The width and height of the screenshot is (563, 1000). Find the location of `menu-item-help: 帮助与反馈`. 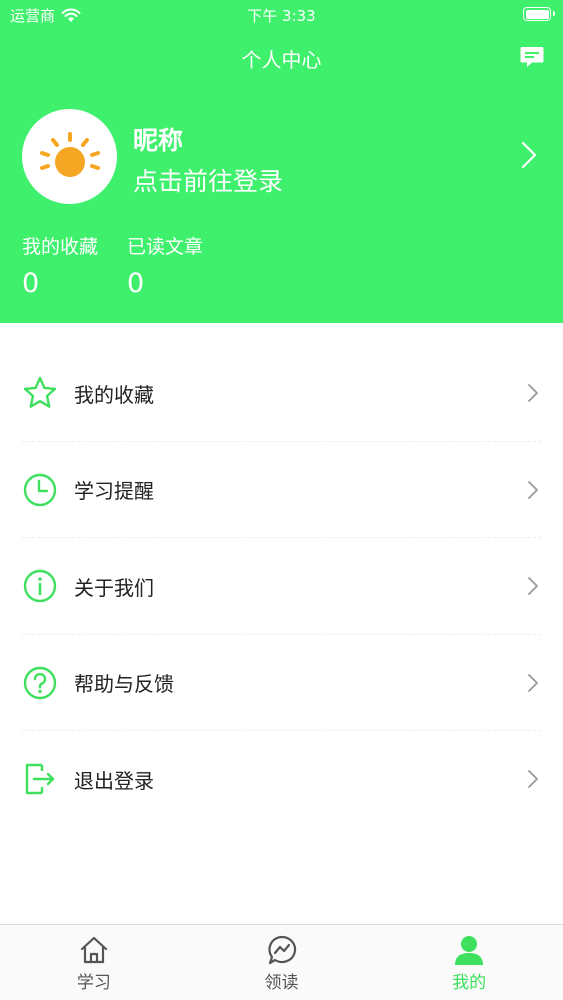

menu-item-help: 帮助与反馈 is located at coordinates (281, 683).